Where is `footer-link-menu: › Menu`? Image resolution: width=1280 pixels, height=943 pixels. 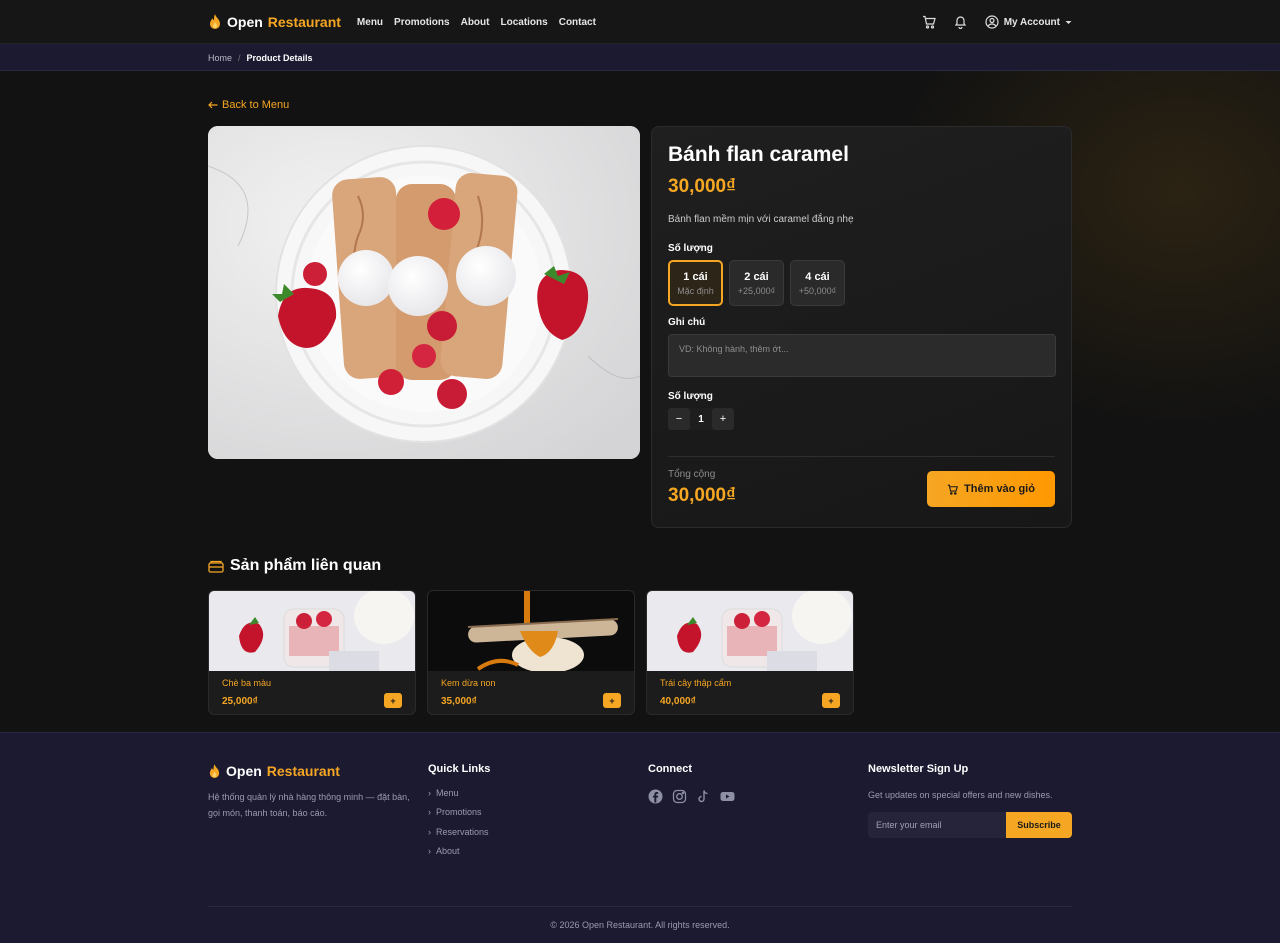
footer-link-menu: › Menu is located at coordinates (538, 793).